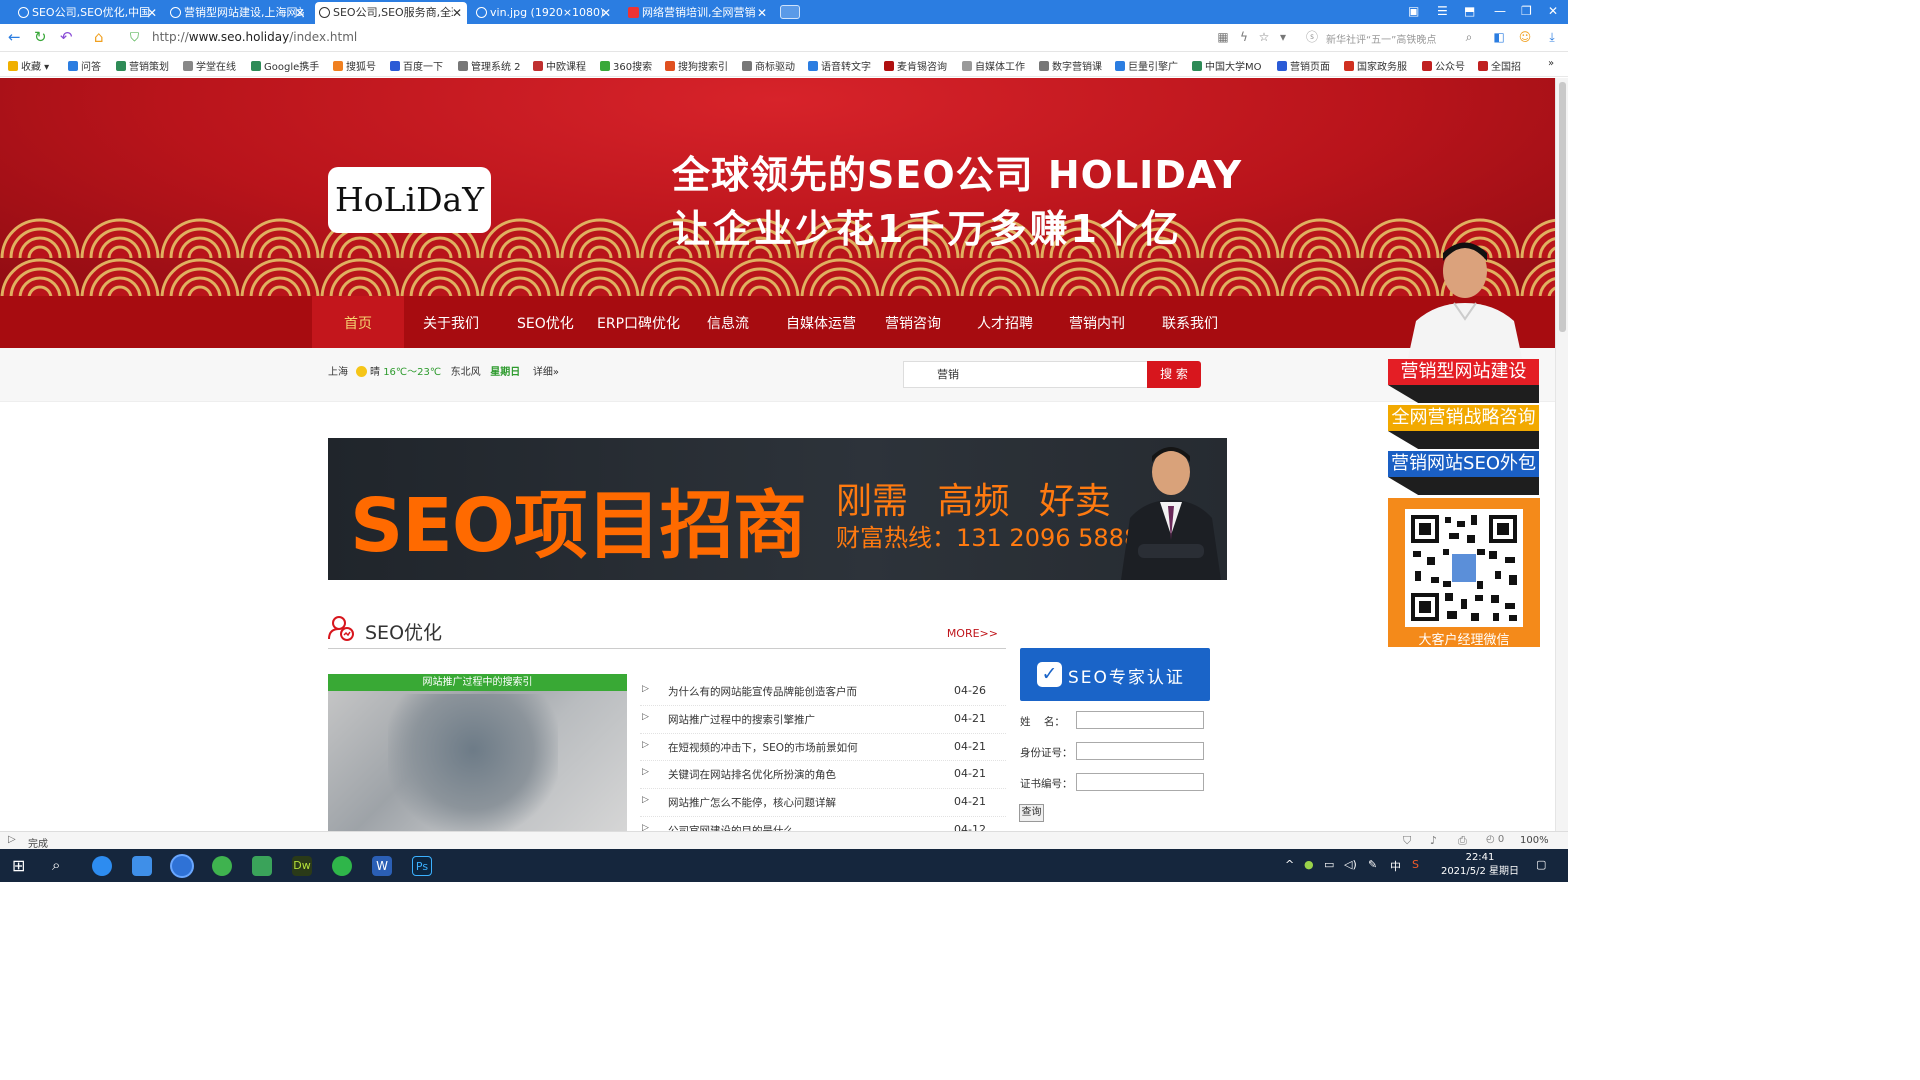 The width and height of the screenshot is (1920, 1080). I want to click on sogou-browser-icon, so click(182, 866).